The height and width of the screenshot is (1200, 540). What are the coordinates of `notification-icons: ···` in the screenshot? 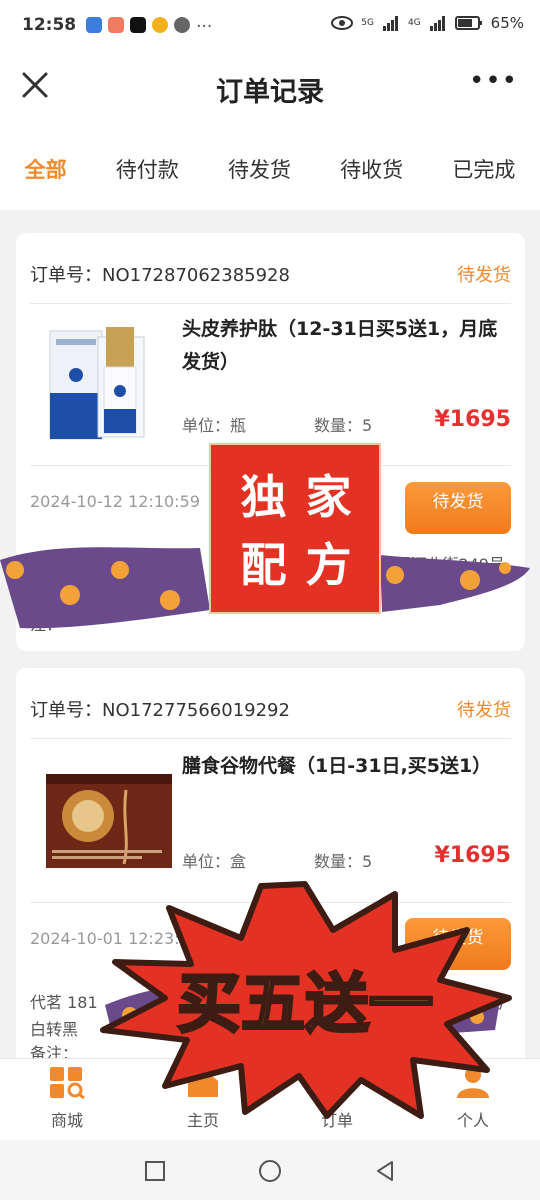 It's located at (149, 27).